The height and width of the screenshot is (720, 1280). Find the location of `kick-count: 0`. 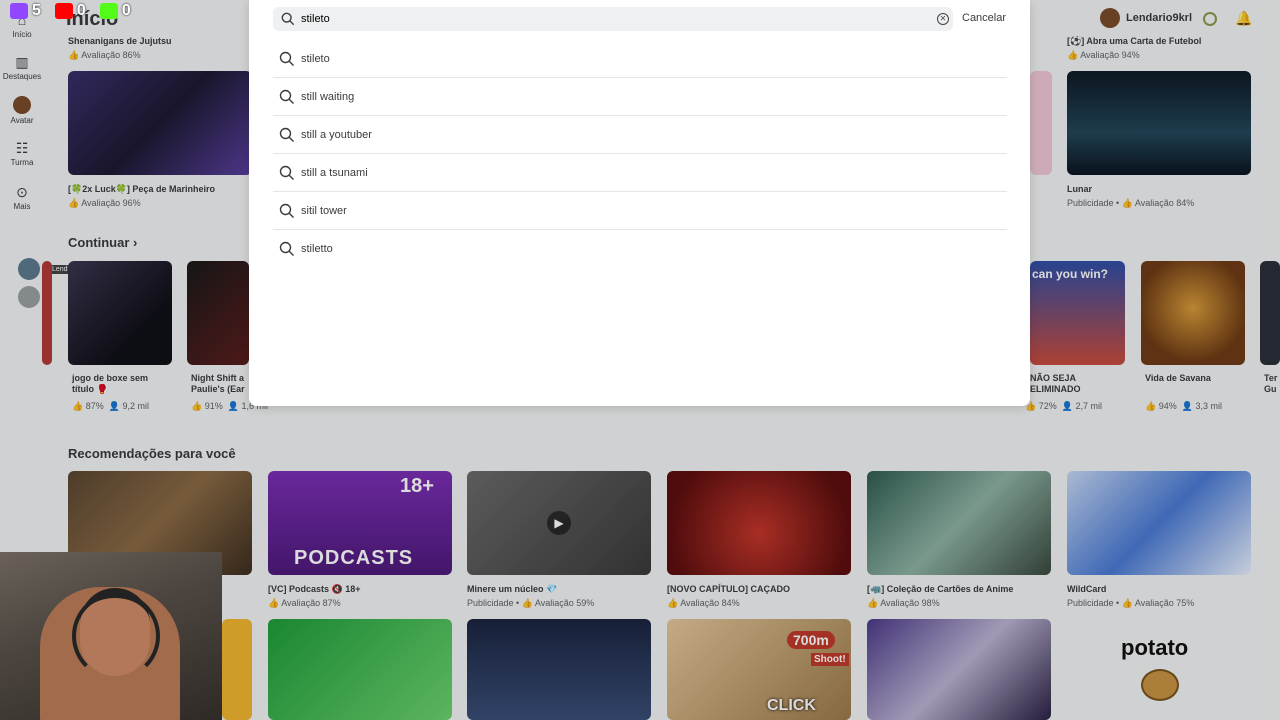

kick-count: 0 is located at coordinates (126, 10).